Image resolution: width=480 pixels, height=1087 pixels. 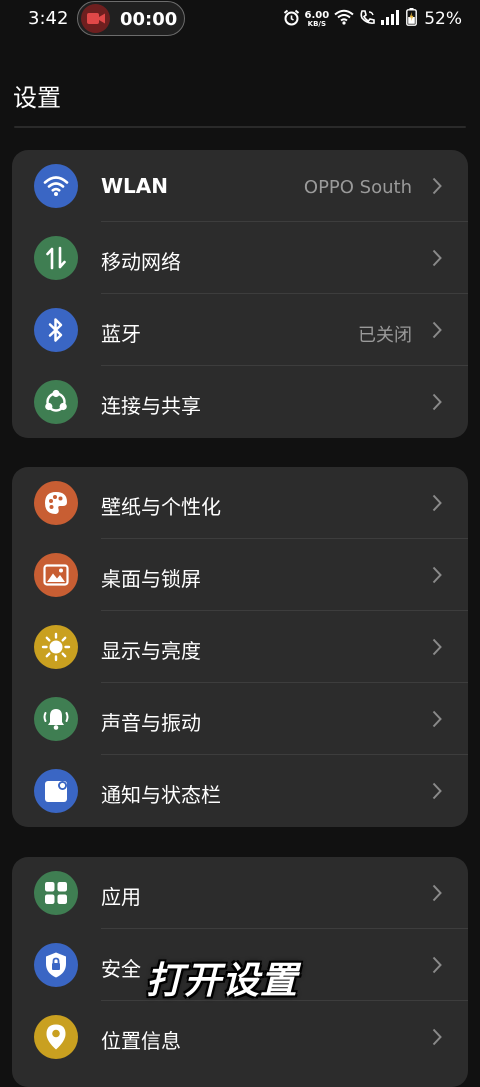 I want to click on settings-item-label: WLAN, so click(x=135, y=186).